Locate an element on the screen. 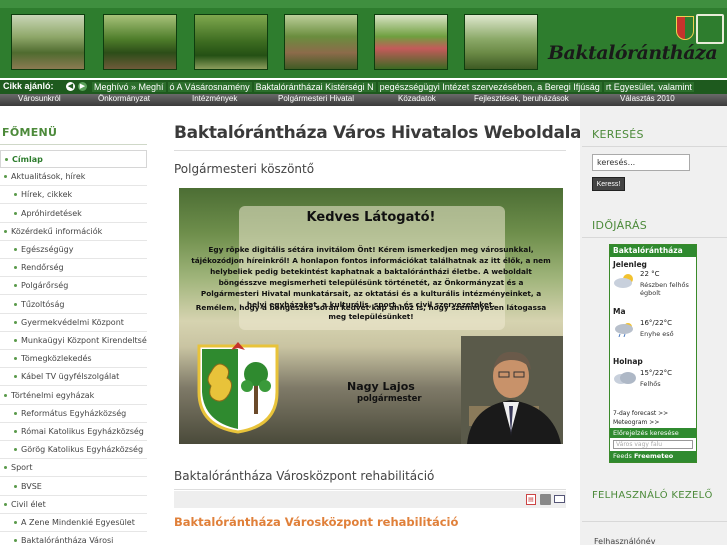 This screenshot has width=727, height=545. cloudy-icon is located at coordinates (625, 378).